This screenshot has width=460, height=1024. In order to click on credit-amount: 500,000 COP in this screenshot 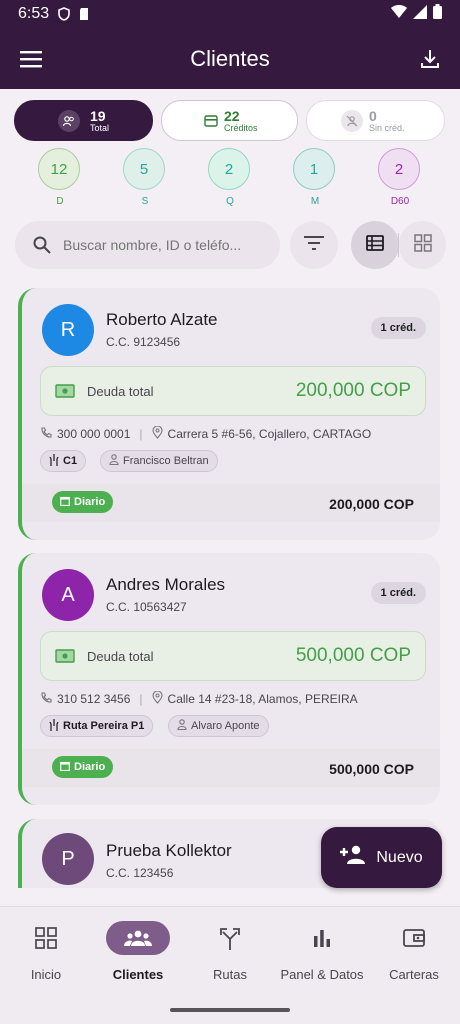, I will do `click(371, 769)`.